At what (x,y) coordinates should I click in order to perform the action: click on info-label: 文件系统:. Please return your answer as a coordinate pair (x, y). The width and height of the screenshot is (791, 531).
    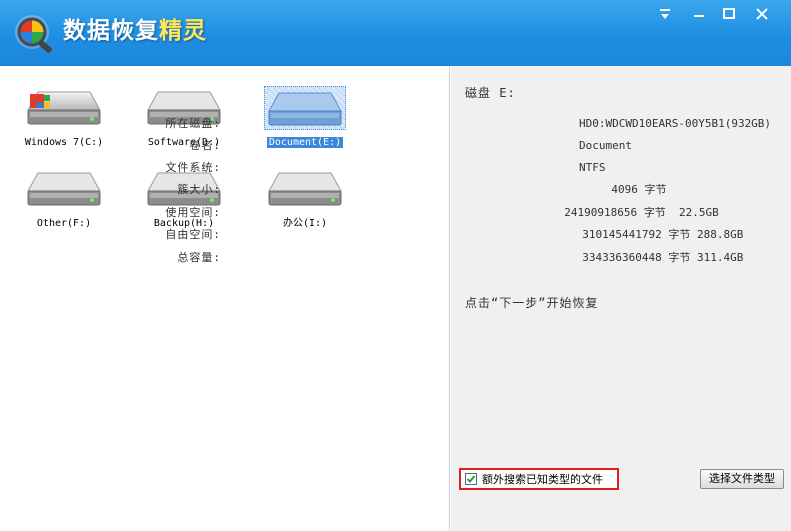
    Looking at the image, I should click on (193, 167).